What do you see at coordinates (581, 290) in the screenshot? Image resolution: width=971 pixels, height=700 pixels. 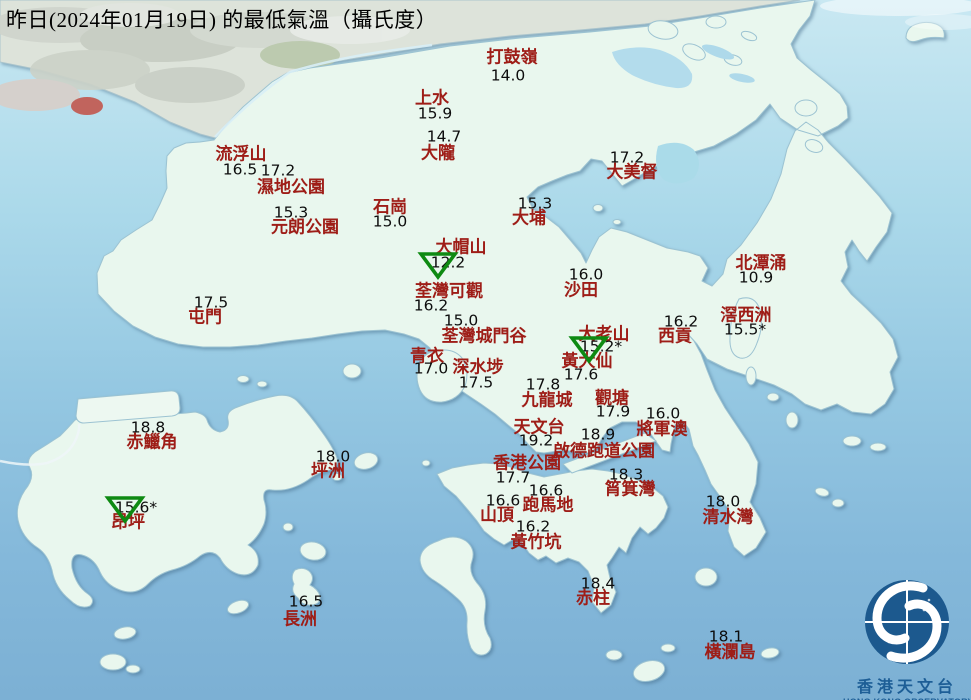 I see `station-name: 沙田` at bounding box center [581, 290].